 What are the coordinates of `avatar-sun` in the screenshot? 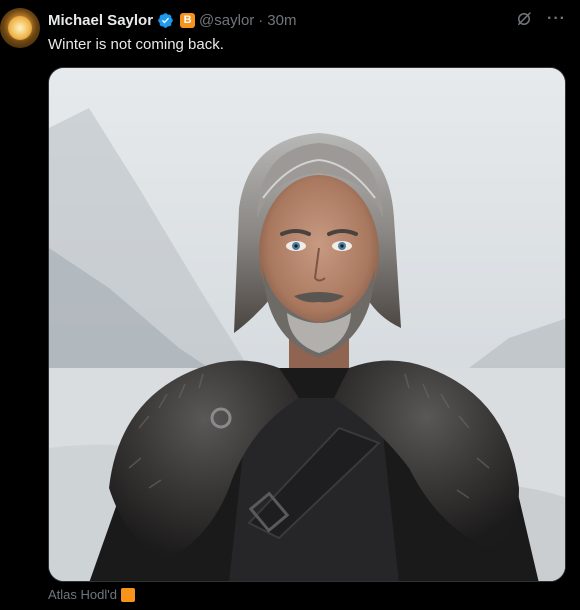 It's located at (20, 28).